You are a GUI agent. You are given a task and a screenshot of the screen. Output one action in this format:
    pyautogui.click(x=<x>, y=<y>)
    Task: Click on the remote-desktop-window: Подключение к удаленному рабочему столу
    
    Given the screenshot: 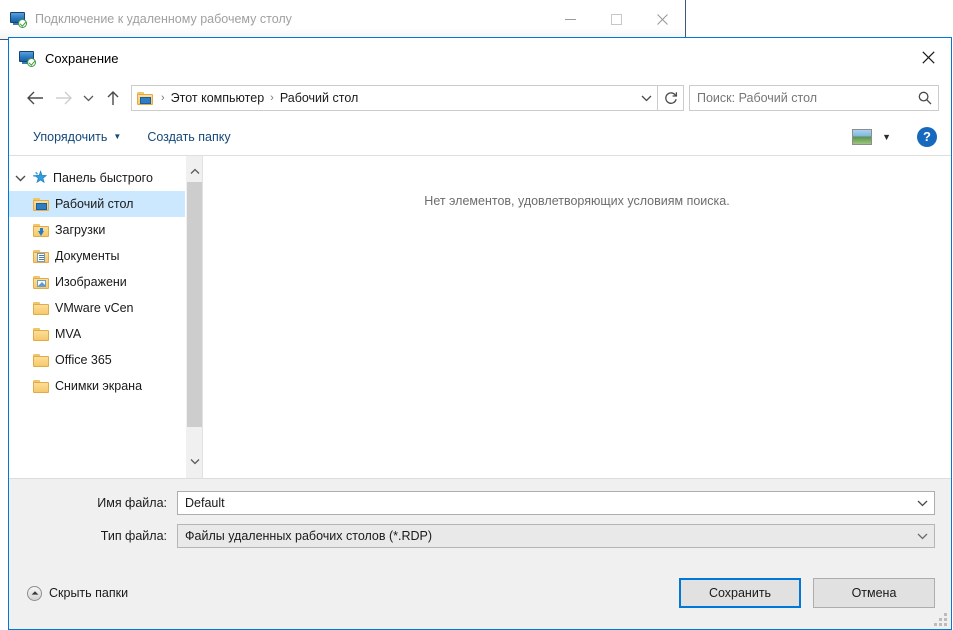 What is the action you would take?
    pyautogui.click(x=343, y=20)
    